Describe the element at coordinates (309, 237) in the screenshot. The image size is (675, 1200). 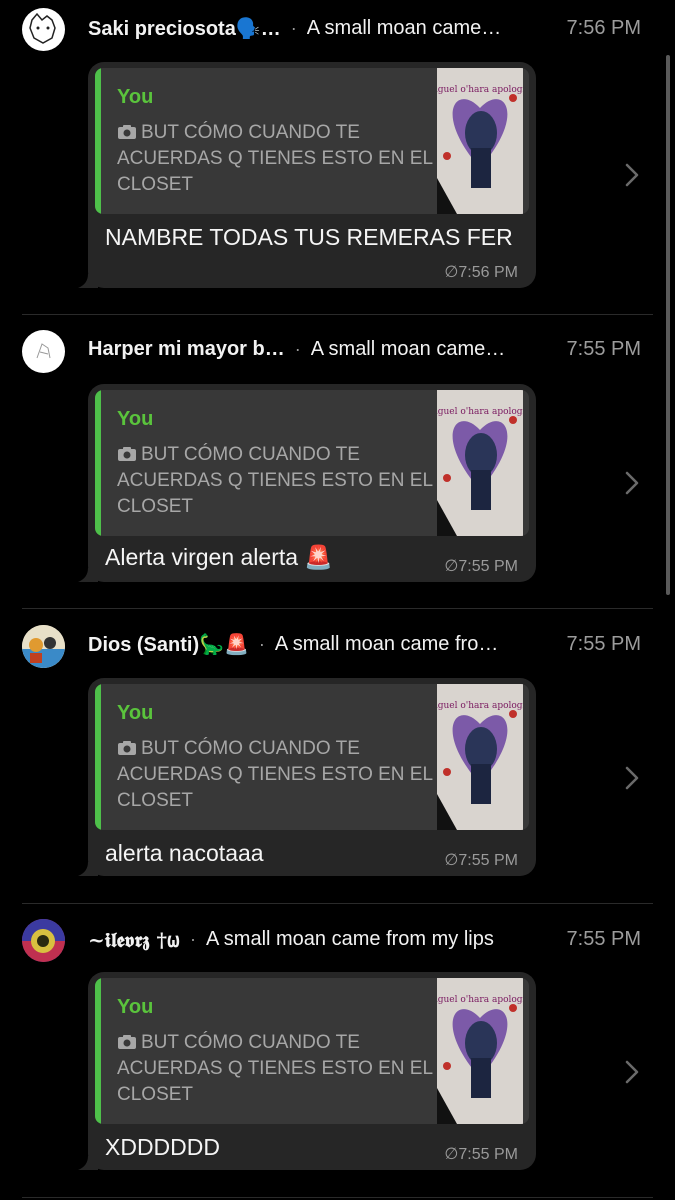
I see `message-text: NAMBRE TODAS TUS REMERAS FER` at that location.